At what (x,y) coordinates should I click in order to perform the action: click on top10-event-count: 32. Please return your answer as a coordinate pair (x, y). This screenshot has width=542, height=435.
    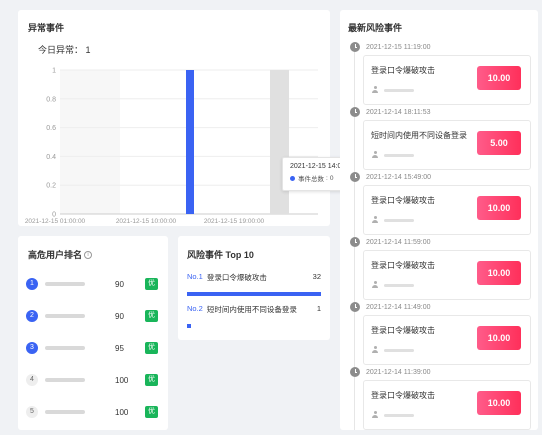
    Looking at the image, I should click on (316, 276).